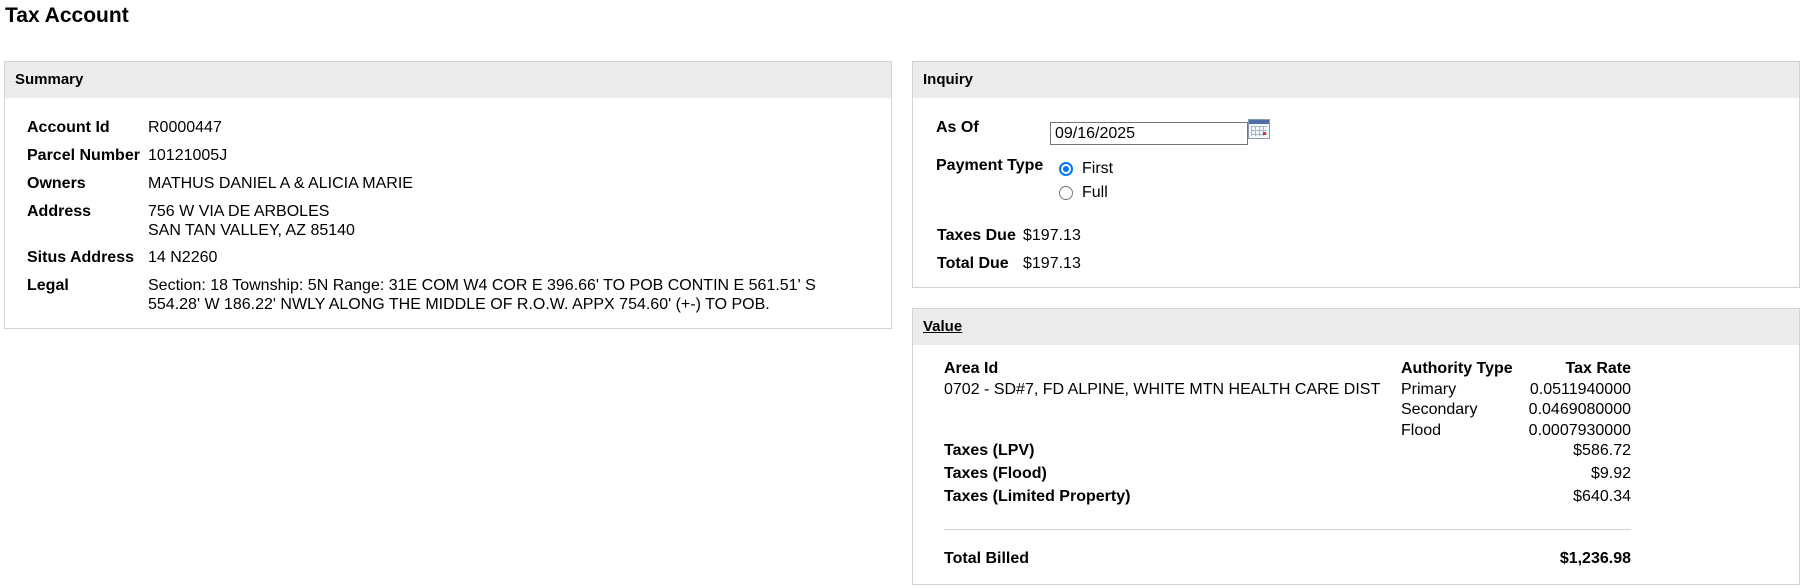  I want to click on radio-first, so click(1066, 169).